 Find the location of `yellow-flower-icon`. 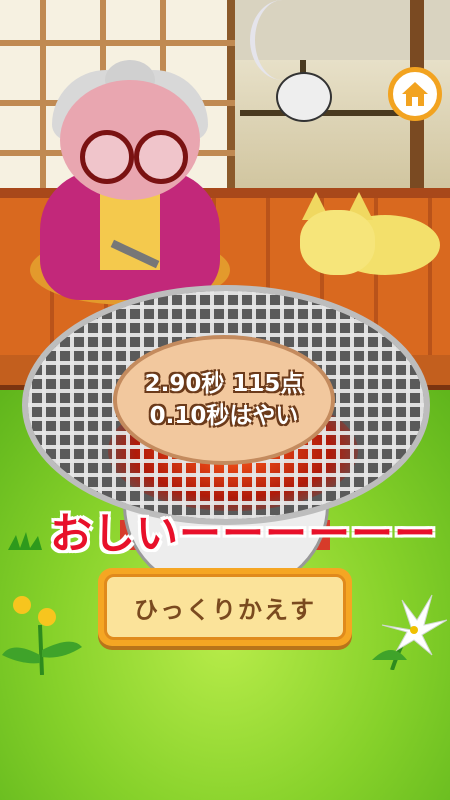

yellow-flower-icon is located at coordinates (42, 635).